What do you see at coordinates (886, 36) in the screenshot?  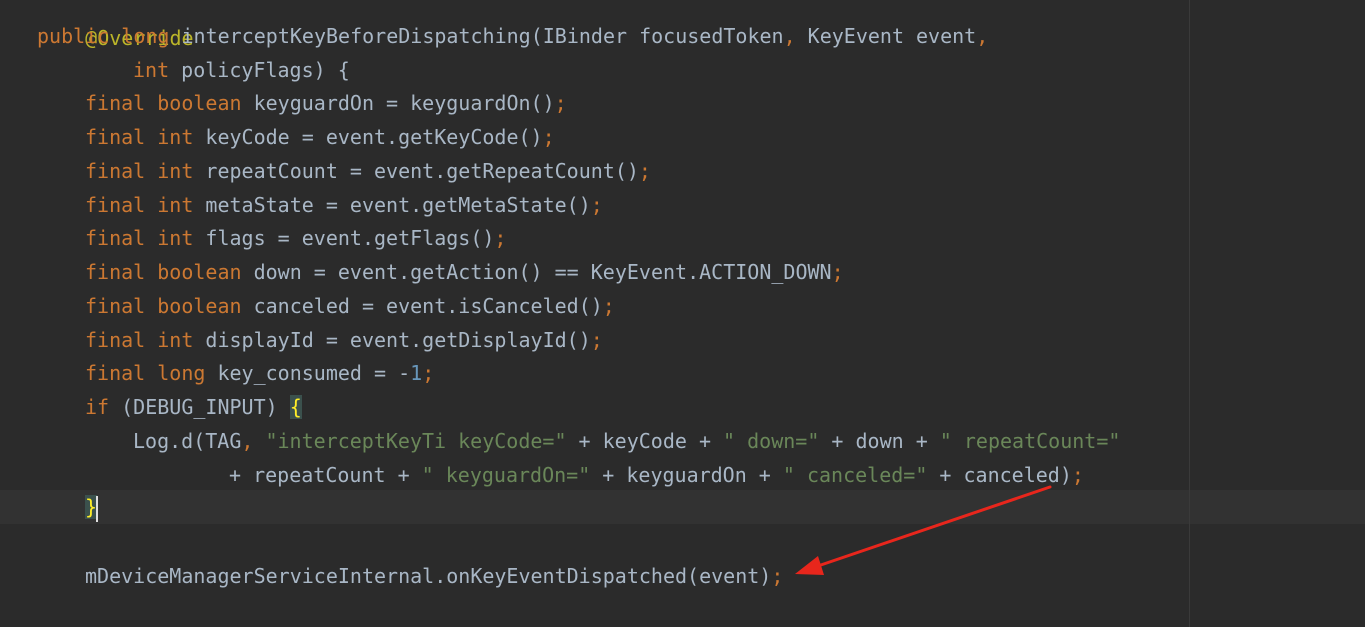 I see `code-text: KeyEvent event` at bounding box center [886, 36].